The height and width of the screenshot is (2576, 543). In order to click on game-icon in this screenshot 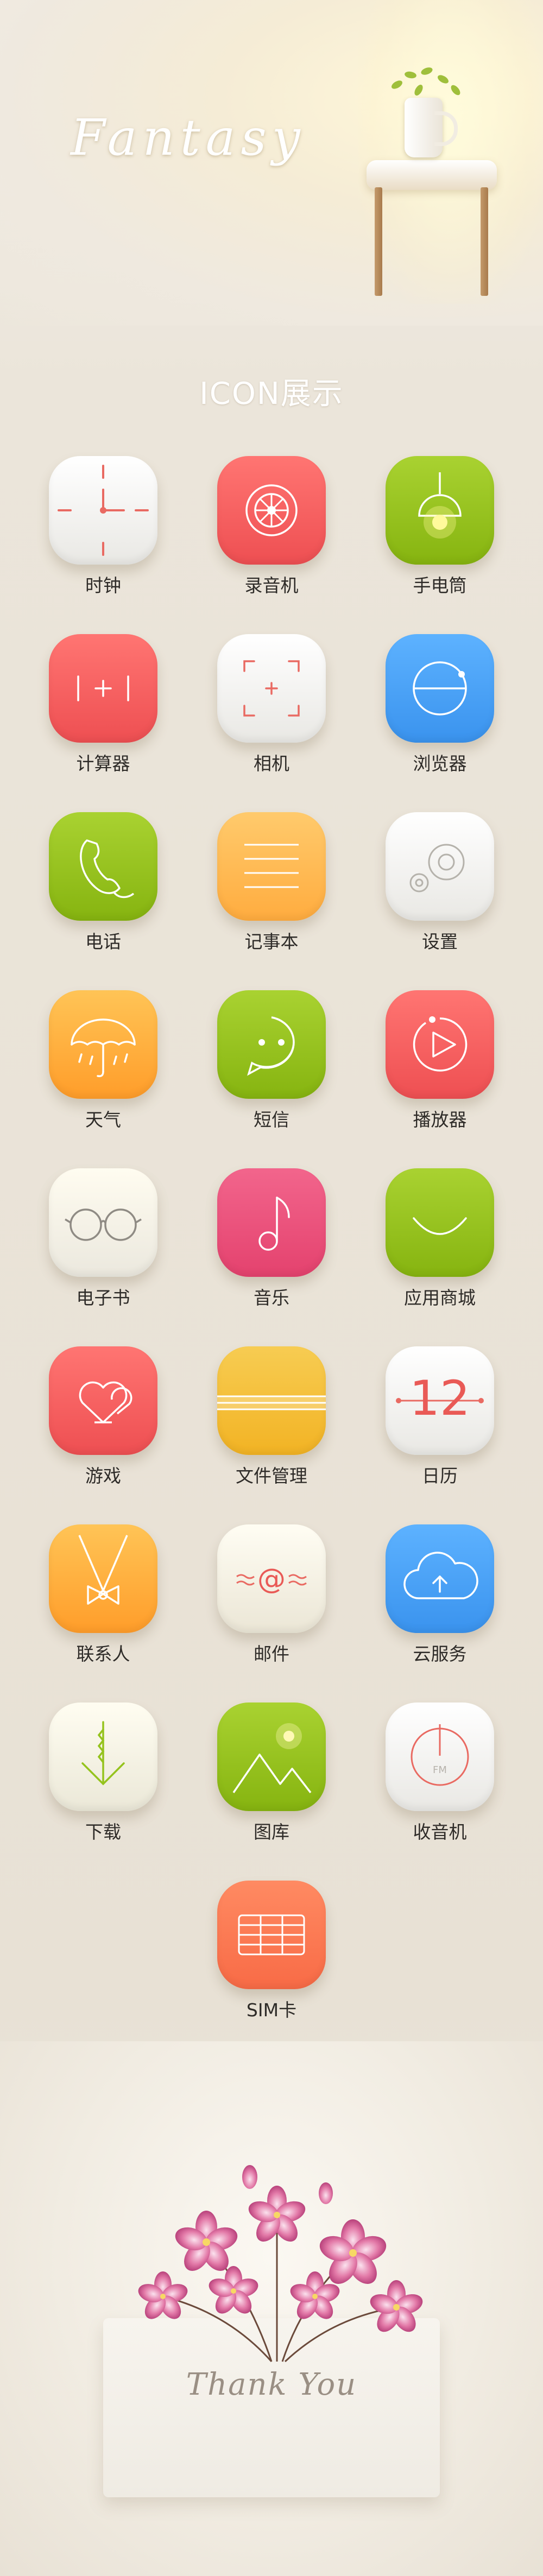, I will do `click(103, 1400)`.